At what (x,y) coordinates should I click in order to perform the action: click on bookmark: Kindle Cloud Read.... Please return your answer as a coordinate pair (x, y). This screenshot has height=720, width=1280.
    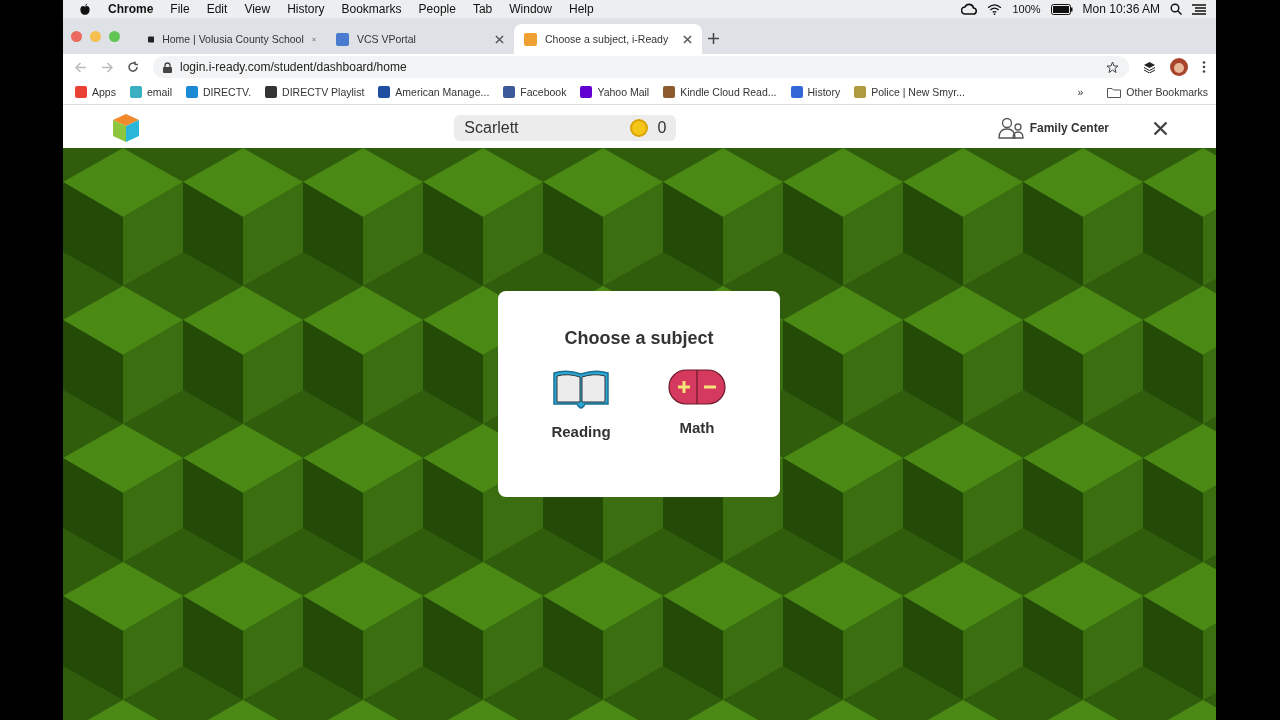
    Looking at the image, I should click on (720, 92).